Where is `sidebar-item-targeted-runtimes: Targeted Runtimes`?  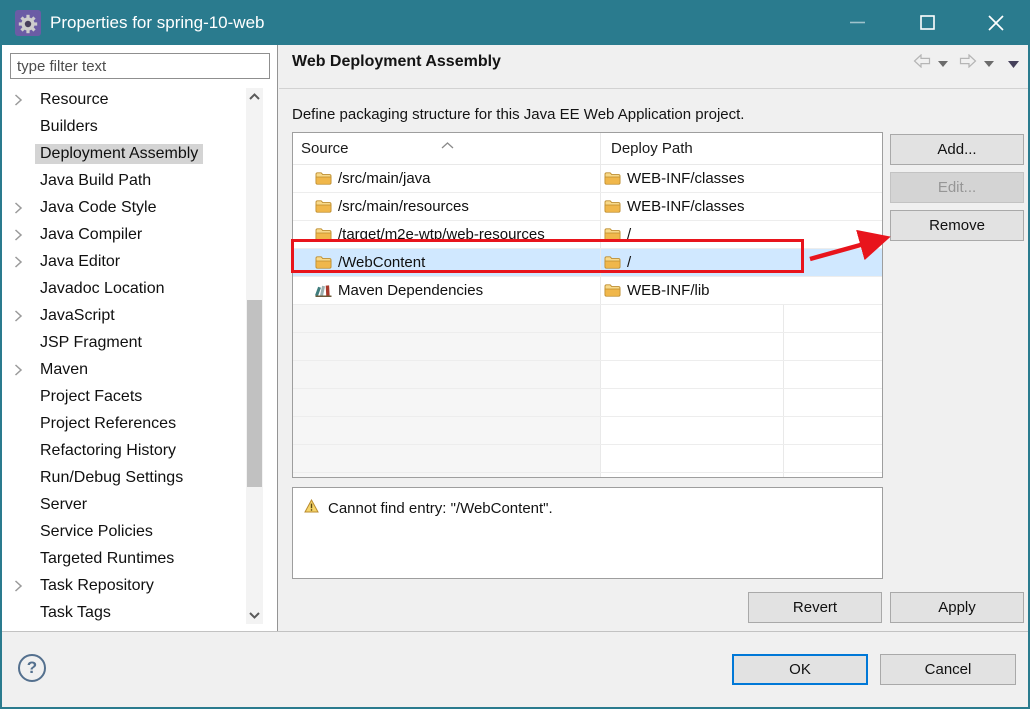 sidebar-item-targeted-runtimes: Targeted Runtimes is located at coordinates (124, 558).